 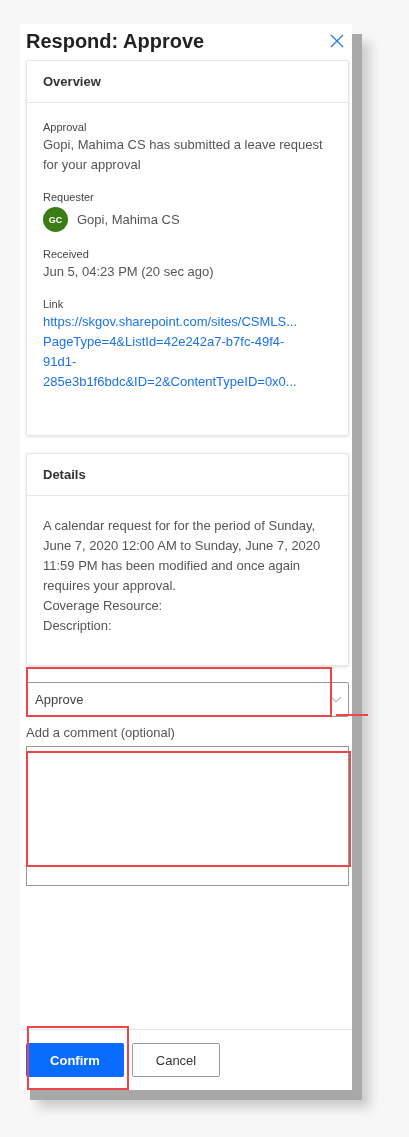 I want to click on comment-label: Add a comment (optional), so click(x=101, y=732).